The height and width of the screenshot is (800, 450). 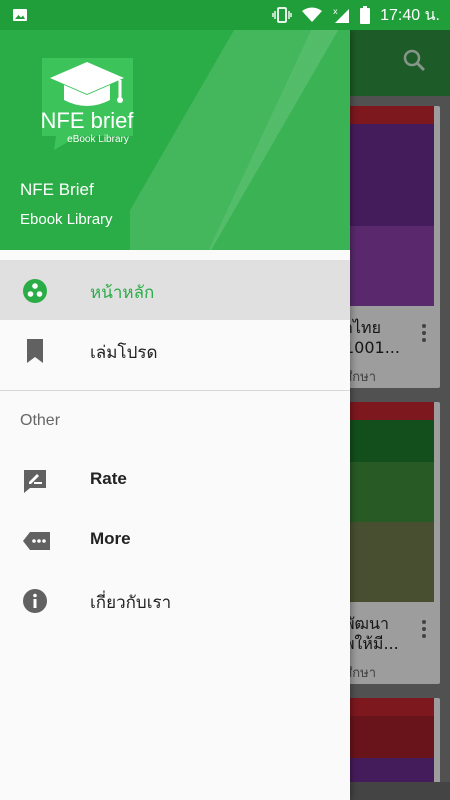 I want to click on divider, so click(x=175, y=390).